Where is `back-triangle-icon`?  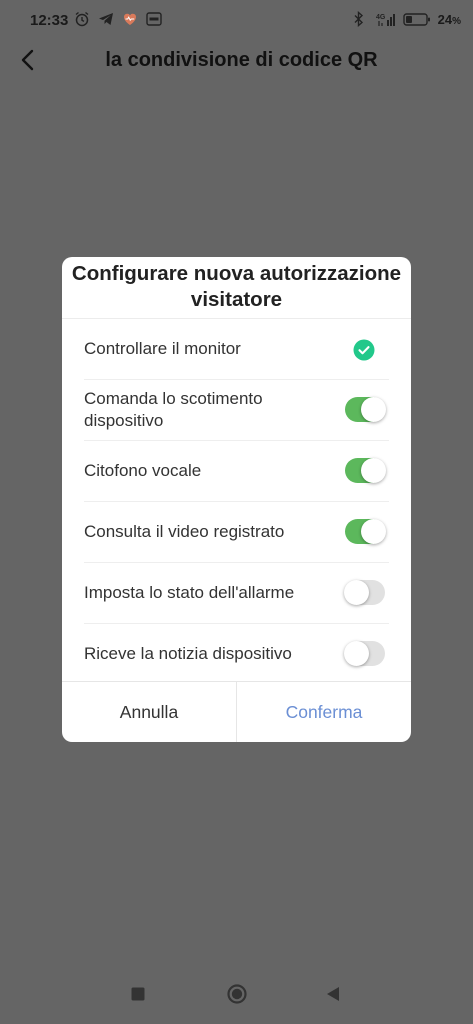
back-triangle-icon is located at coordinates (333, 996).